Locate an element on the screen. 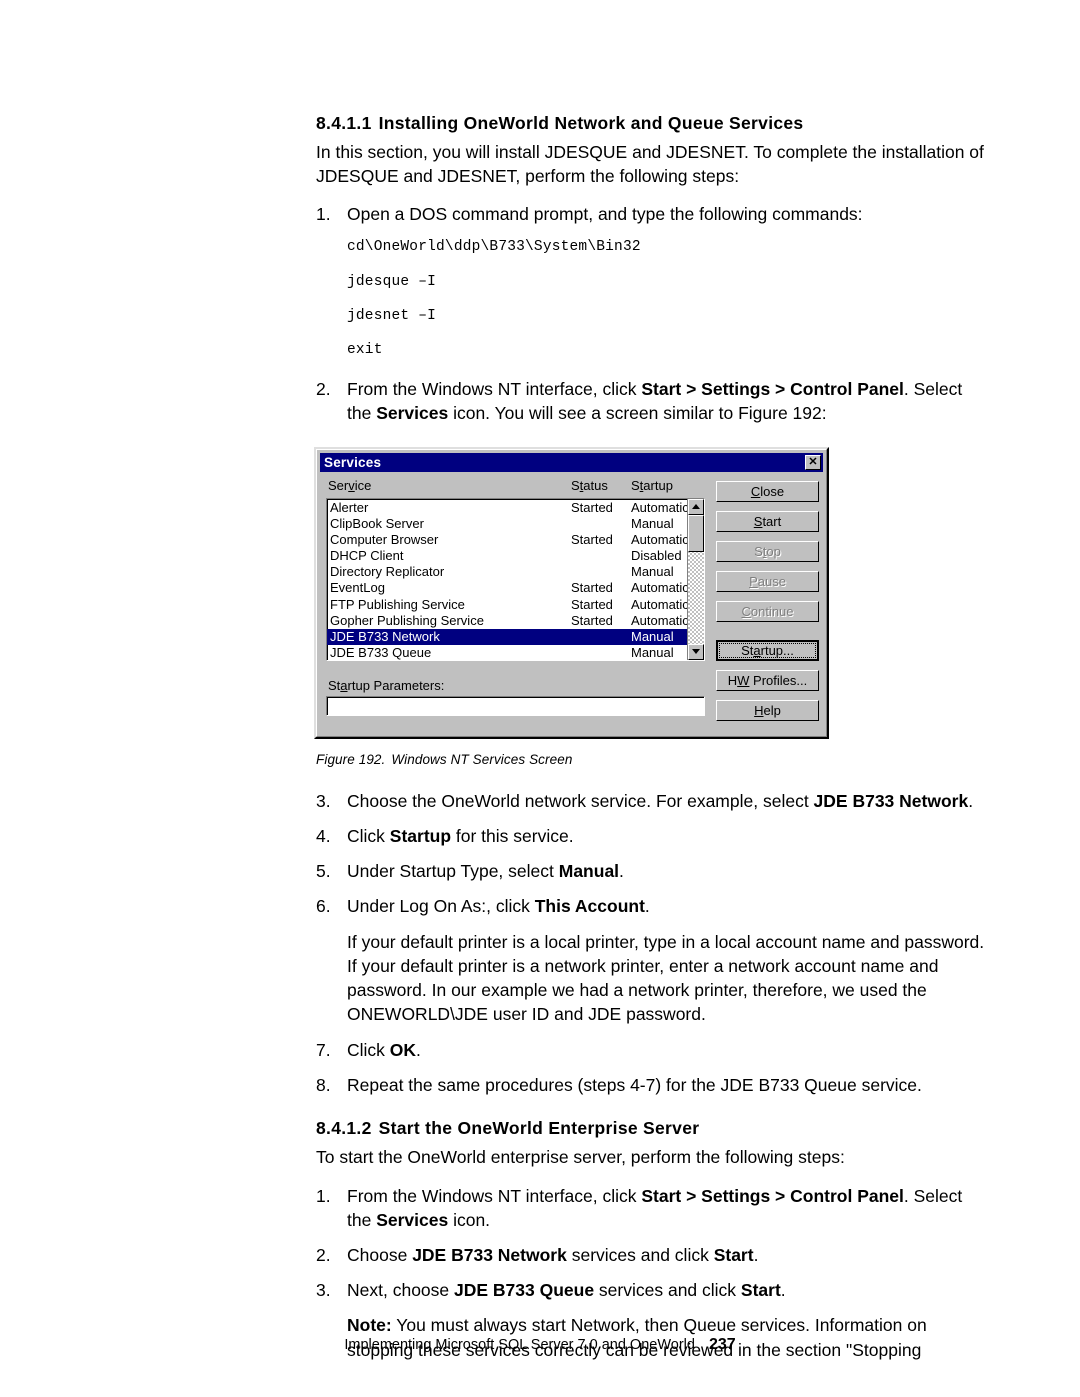 The width and height of the screenshot is (1080, 1397). button-label: Stop is located at coordinates (767, 551).